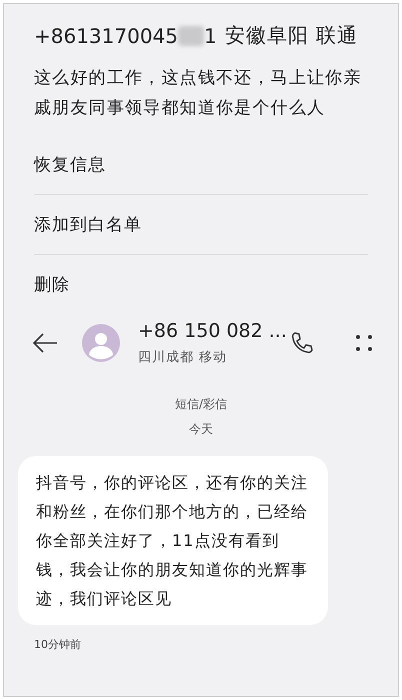 The width and height of the screenshot is (402, 700). I want to click on phone-number: +8613170045, so click(106, 36).